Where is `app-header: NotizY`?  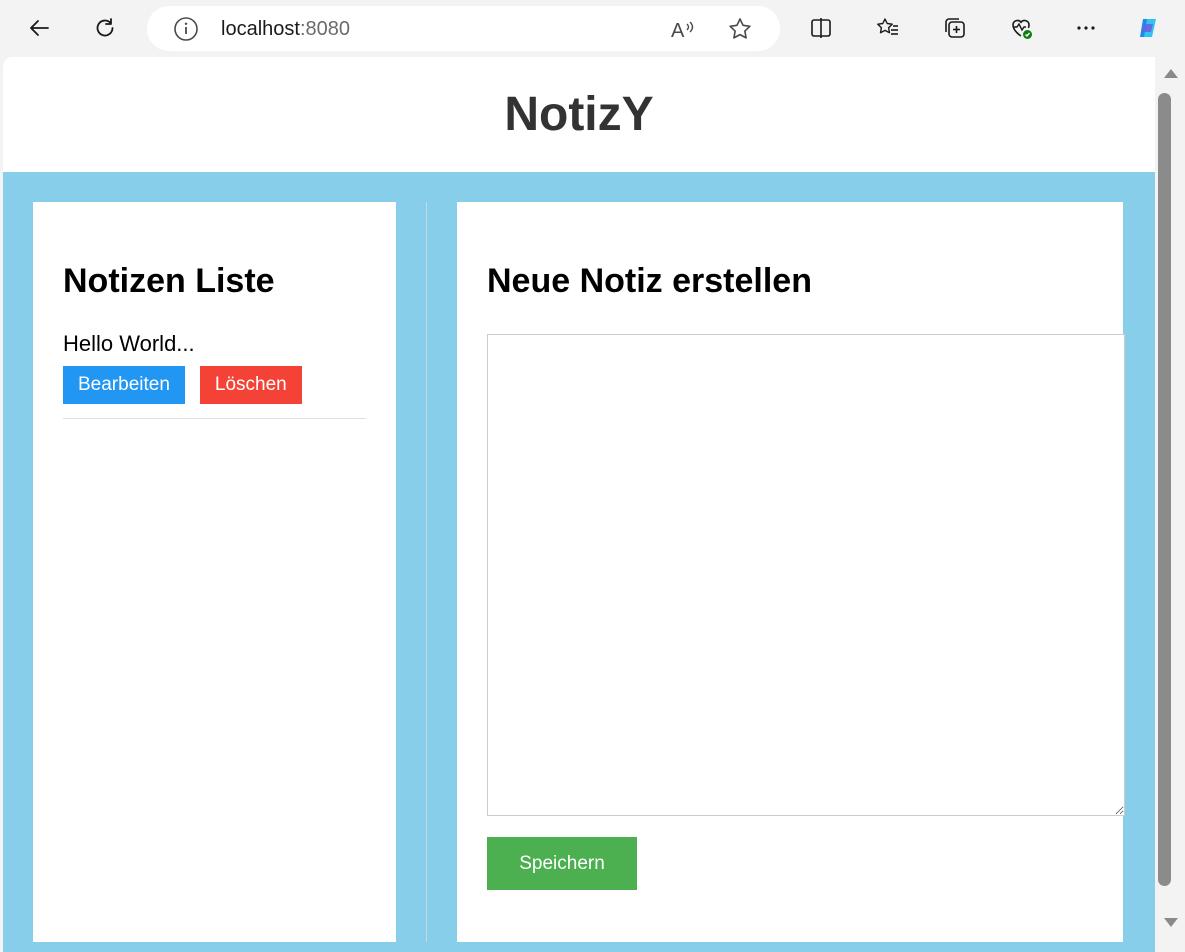 app-header: NotizY is located at coordinates (579, 114).